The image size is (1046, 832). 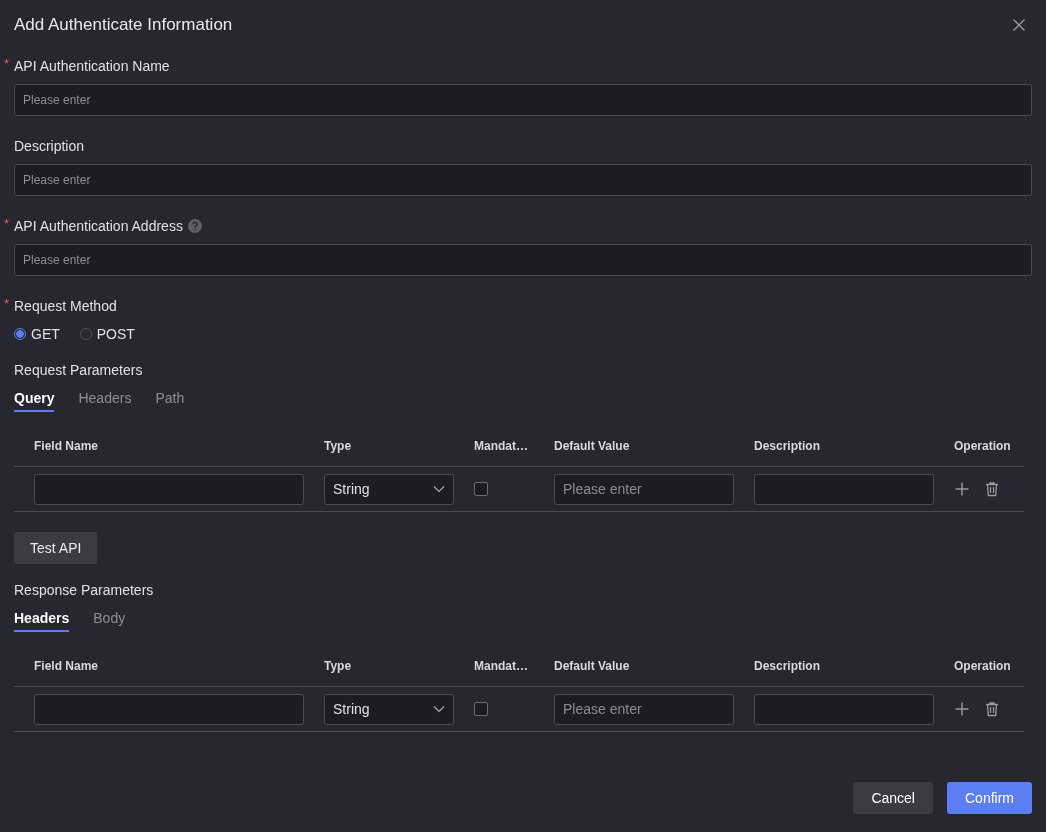 What do you see at coordinates (107, 334) in the screenshot?
I see `radio-option: POST` at bounding box center [107, 334].